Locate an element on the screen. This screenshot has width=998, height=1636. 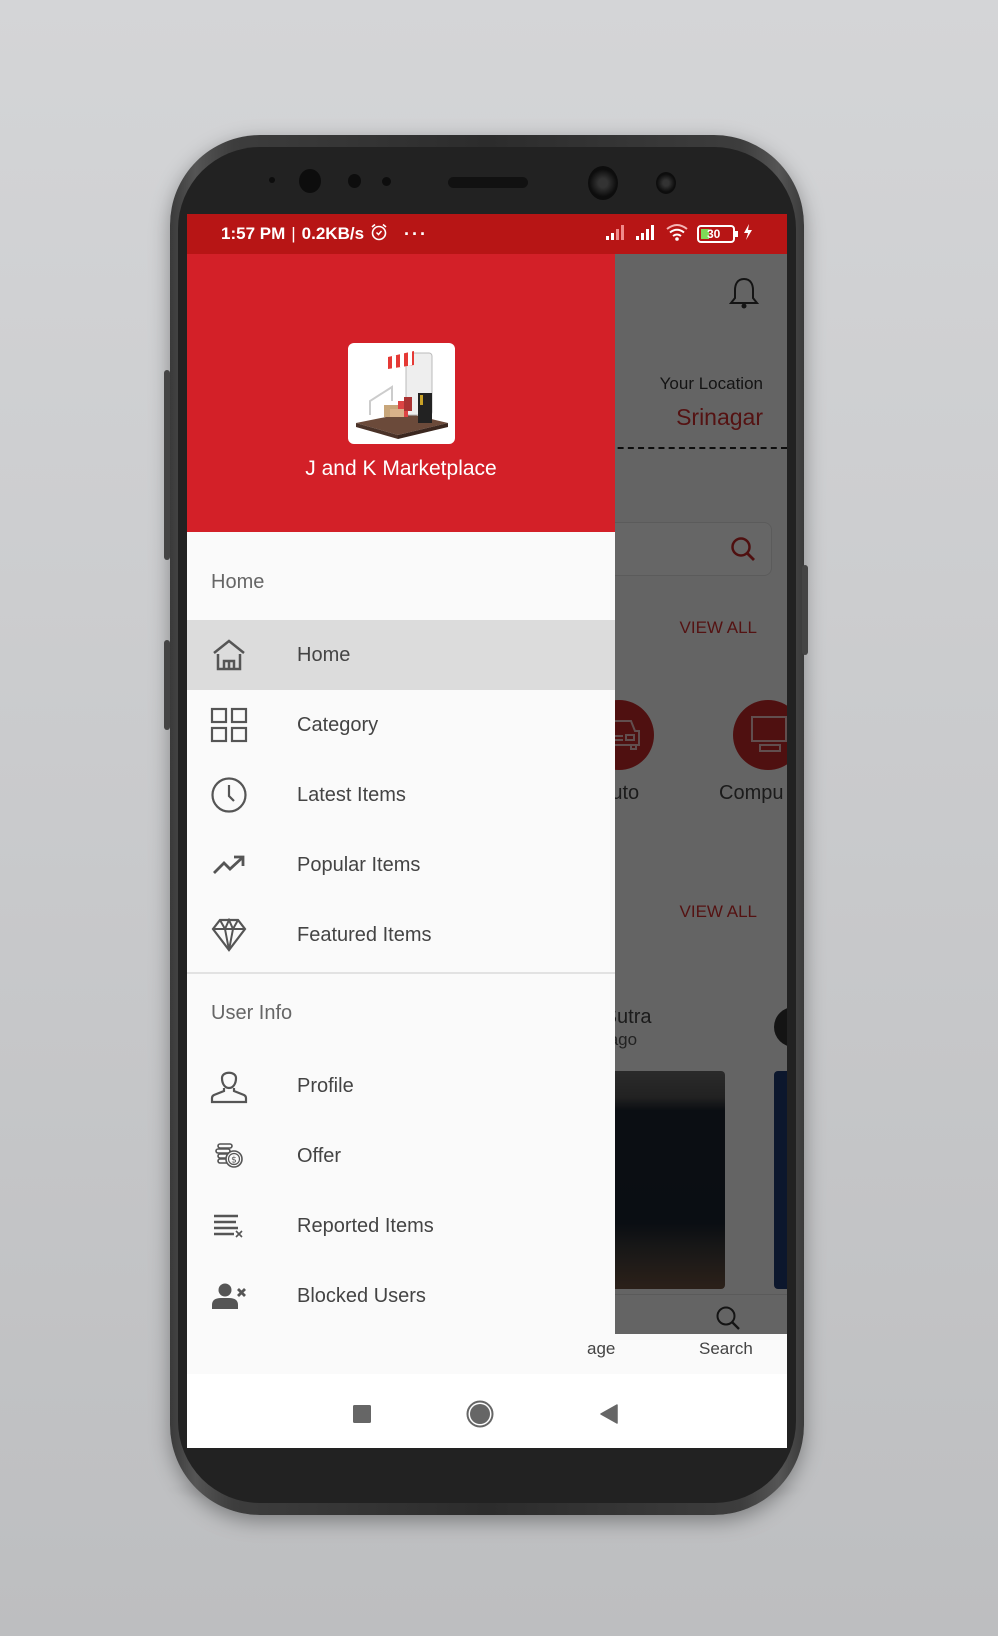
bottom-nav-search-label: Search is located at coordinates (726, 1349).